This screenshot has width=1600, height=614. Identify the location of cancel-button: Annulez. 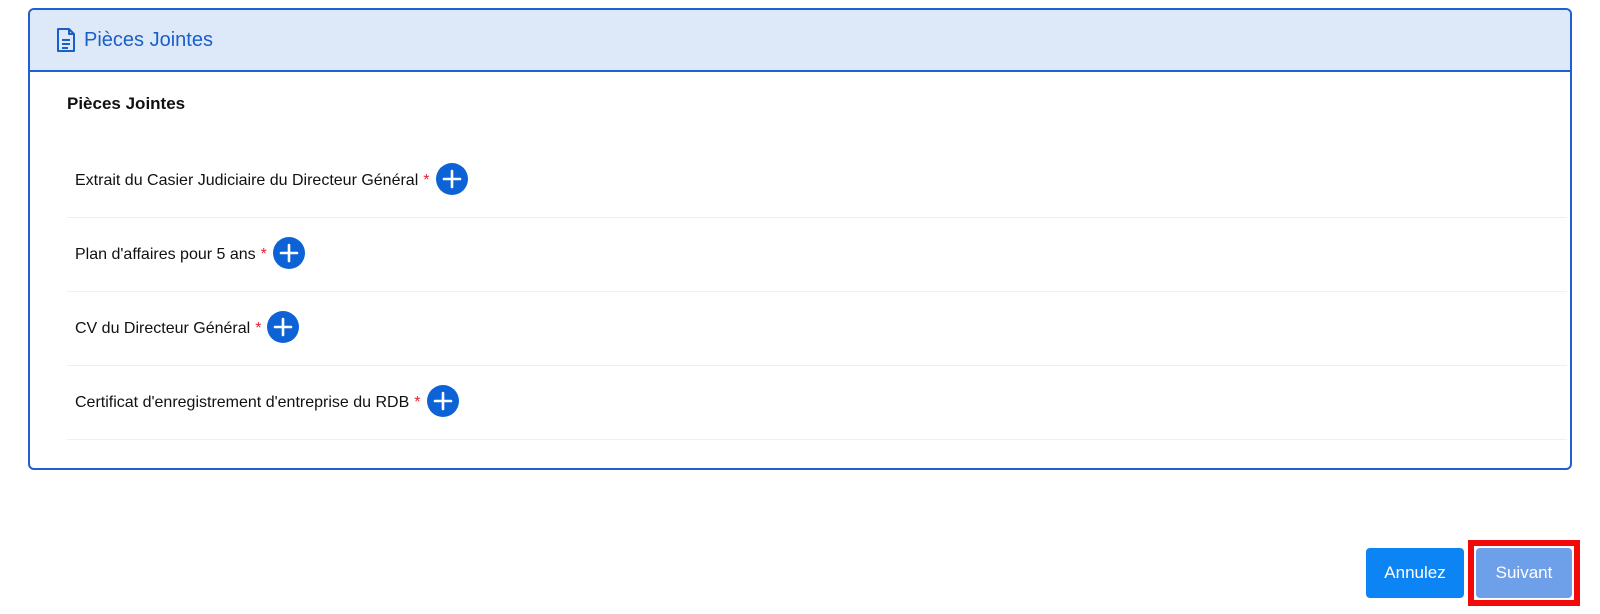
(1415, 573).